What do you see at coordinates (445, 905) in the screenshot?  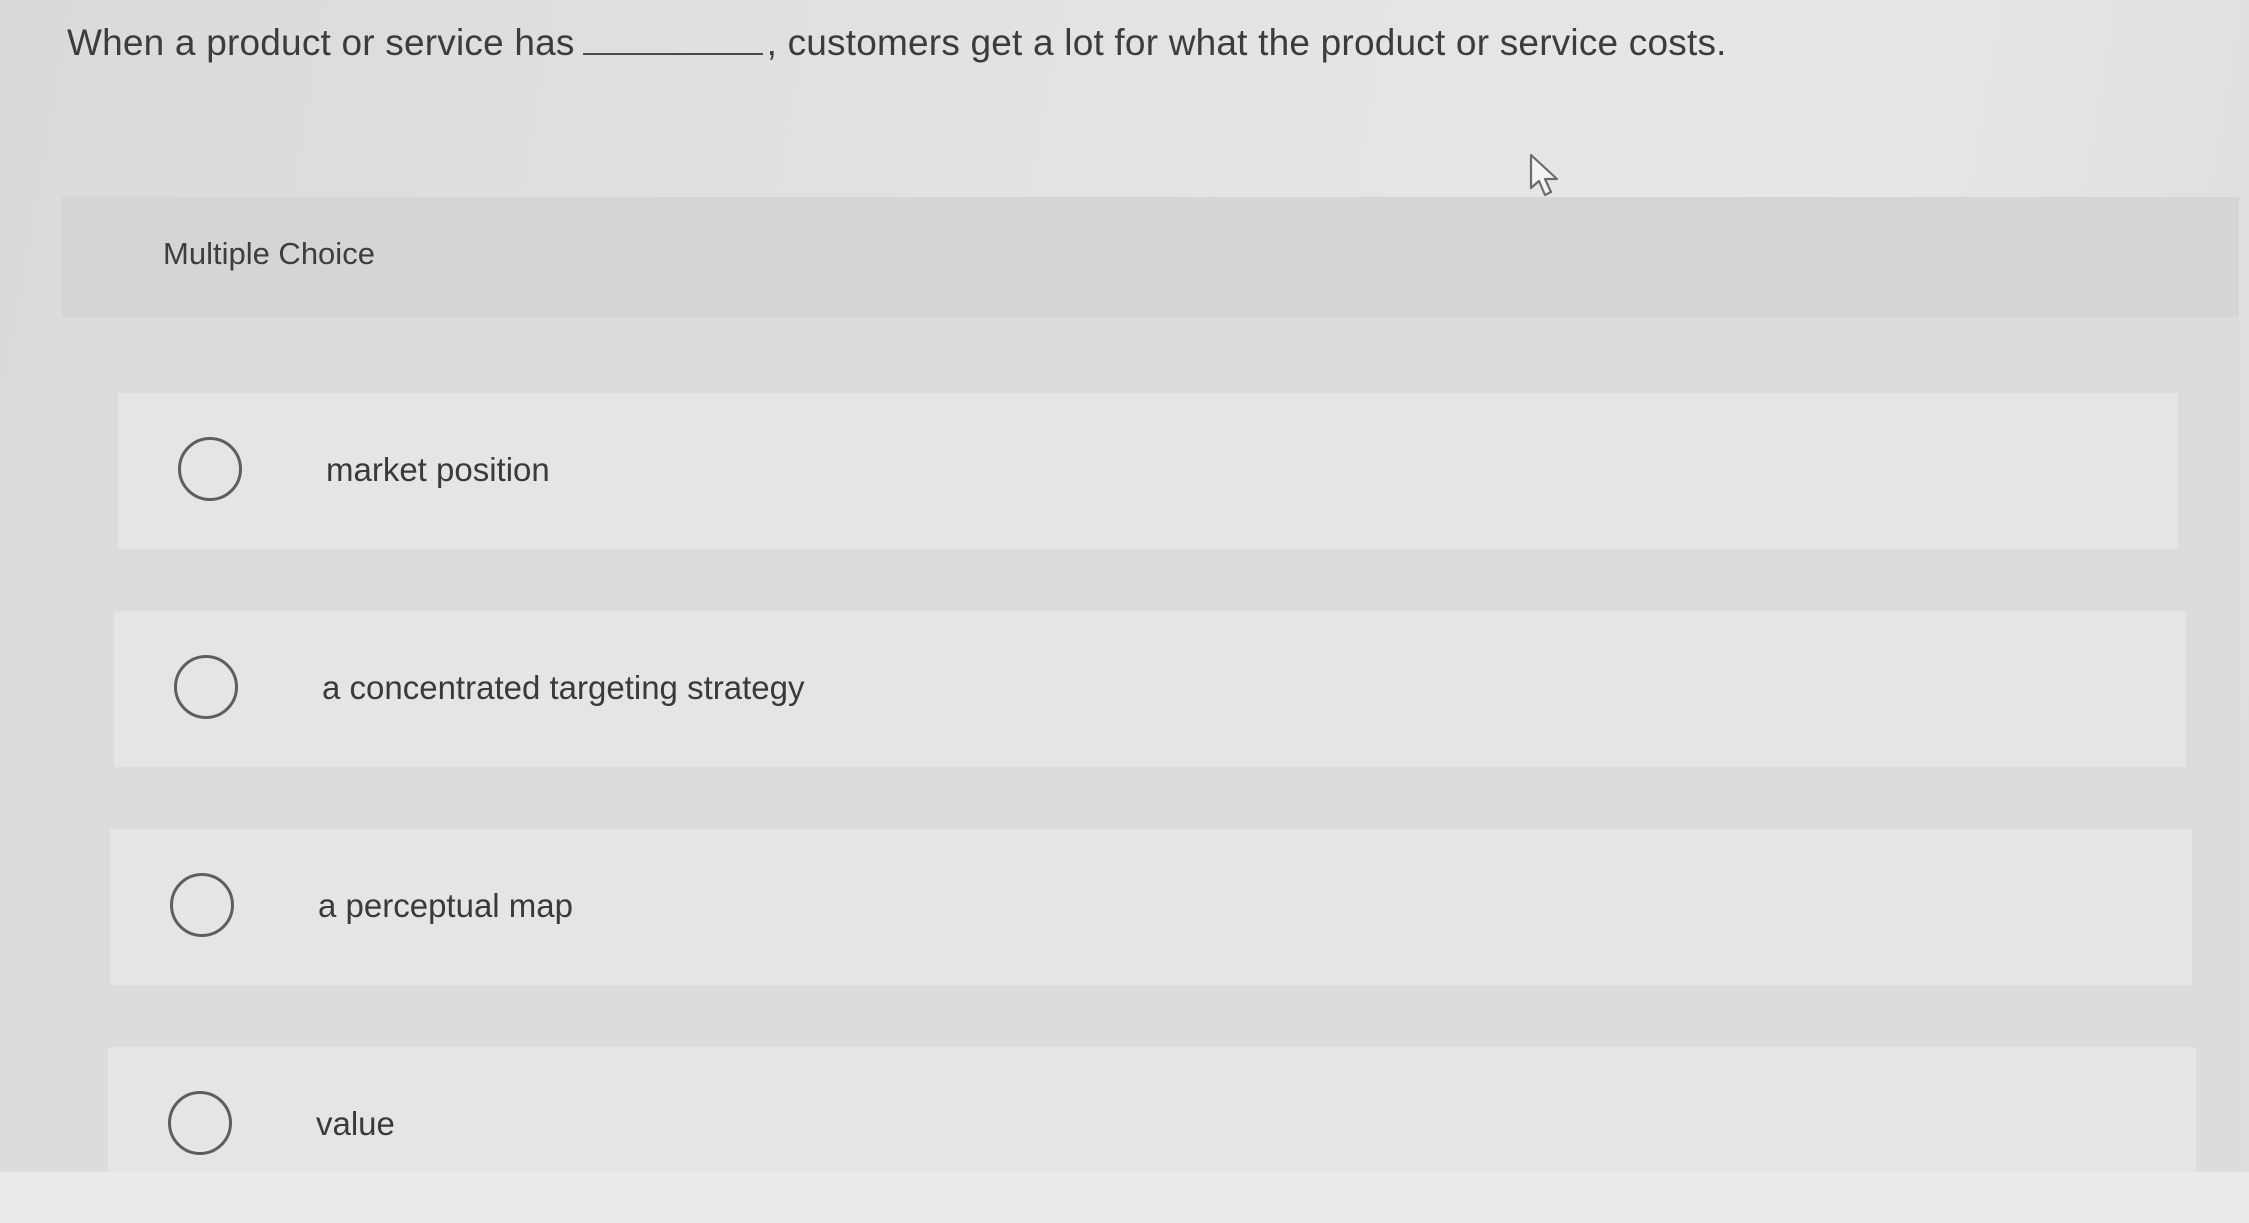 I see `choice-label: a perceptual map` at bounding box center [445, 905].